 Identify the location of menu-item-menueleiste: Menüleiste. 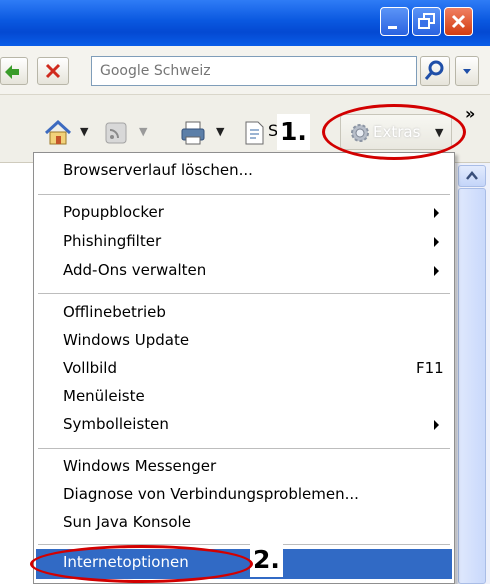
(244, 398).